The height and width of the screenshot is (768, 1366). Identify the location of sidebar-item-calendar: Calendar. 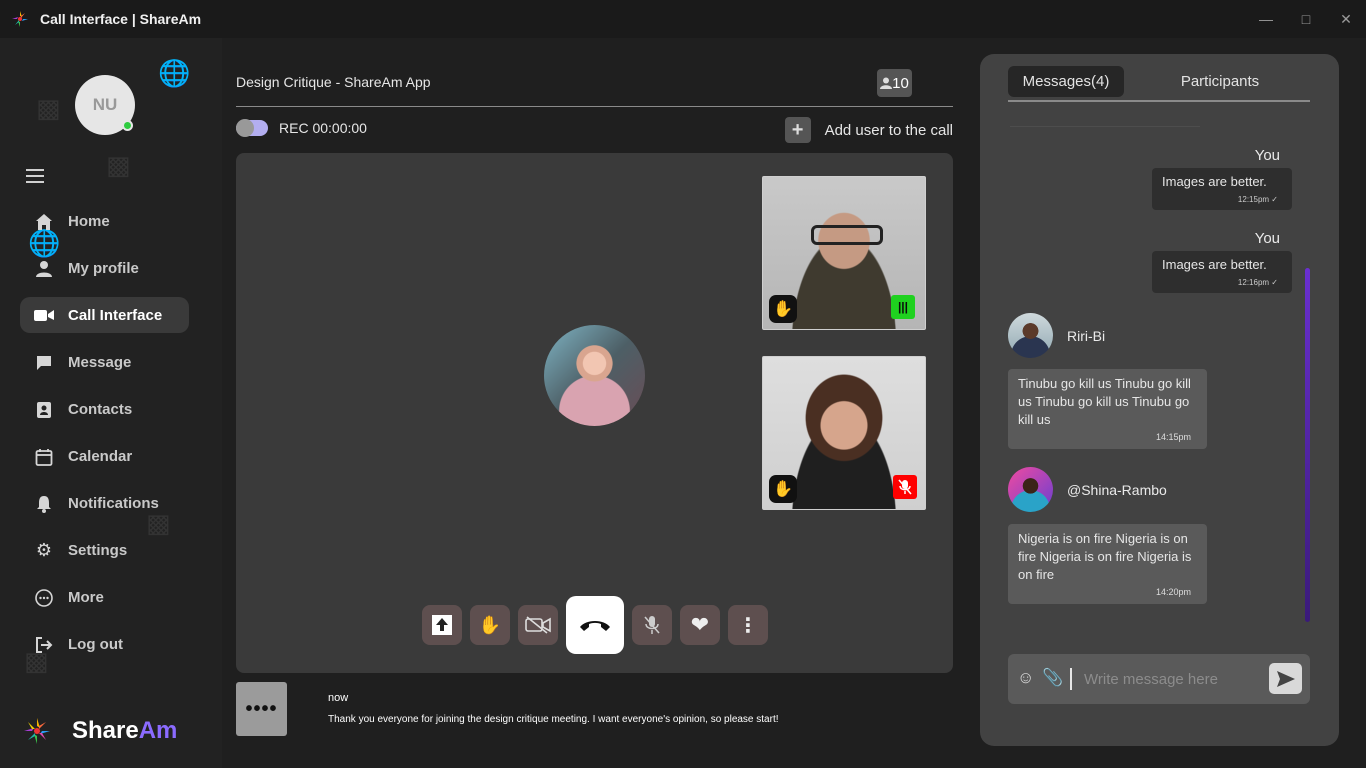
(110, 456).